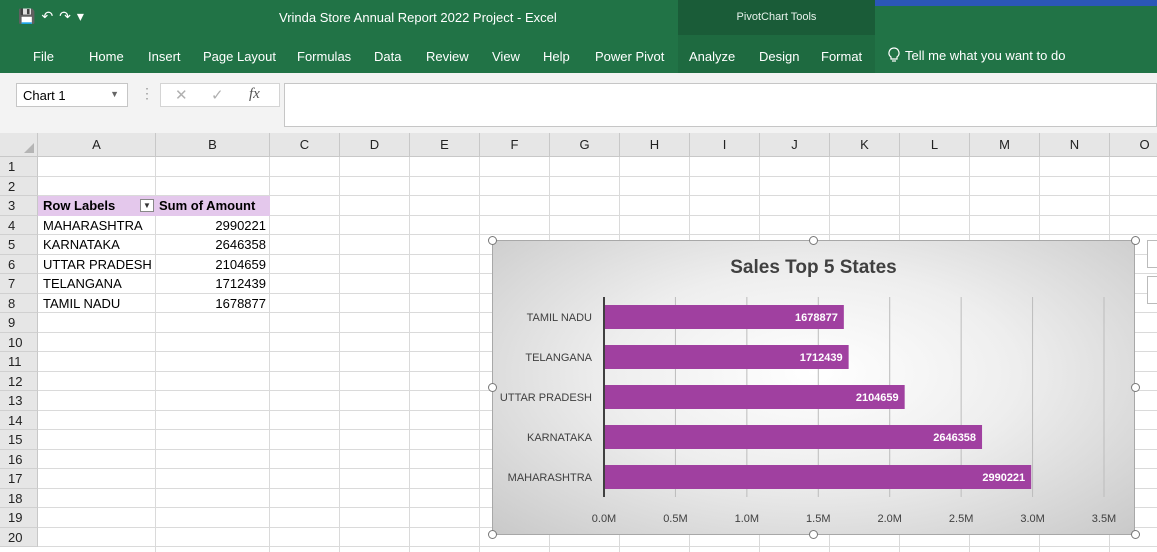 The height and width of the screenshot is (552, 1157). I want to click on x-tick-label: 1.5M, so click(818, 519).